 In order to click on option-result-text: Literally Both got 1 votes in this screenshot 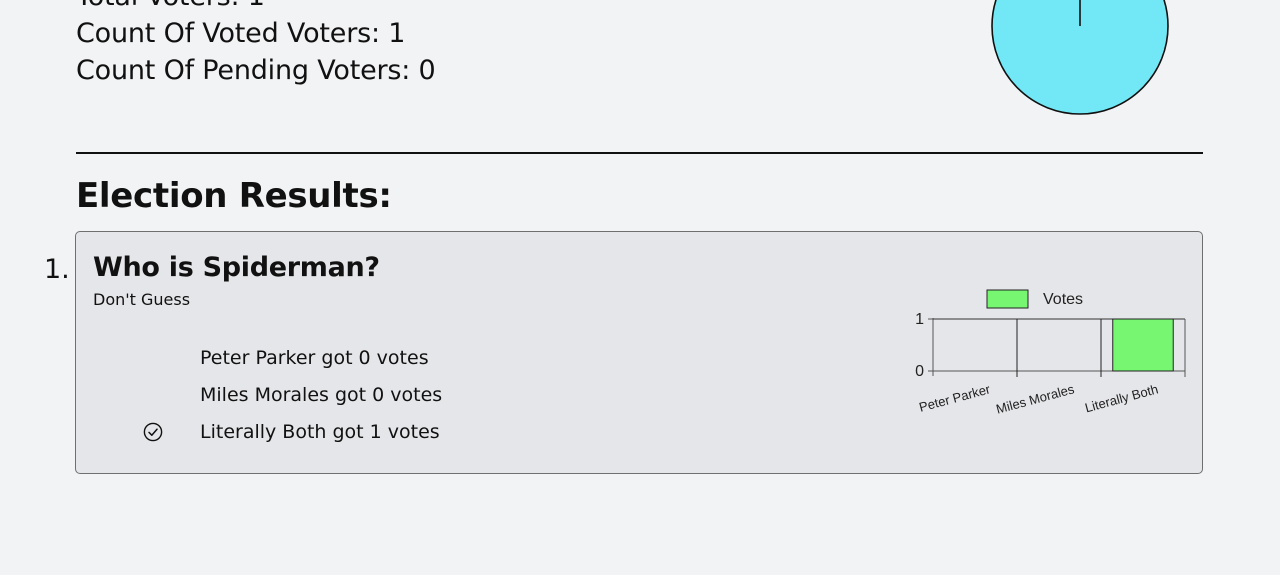, I will do `click(320, 432)`.